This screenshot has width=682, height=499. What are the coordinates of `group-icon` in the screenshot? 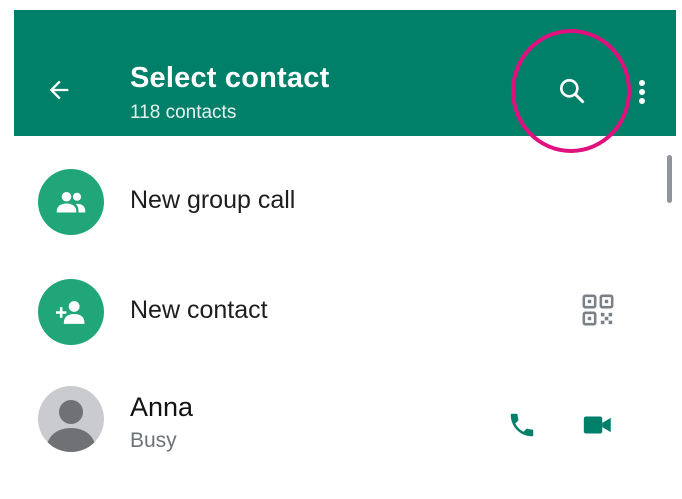 It's located at (71, 202).